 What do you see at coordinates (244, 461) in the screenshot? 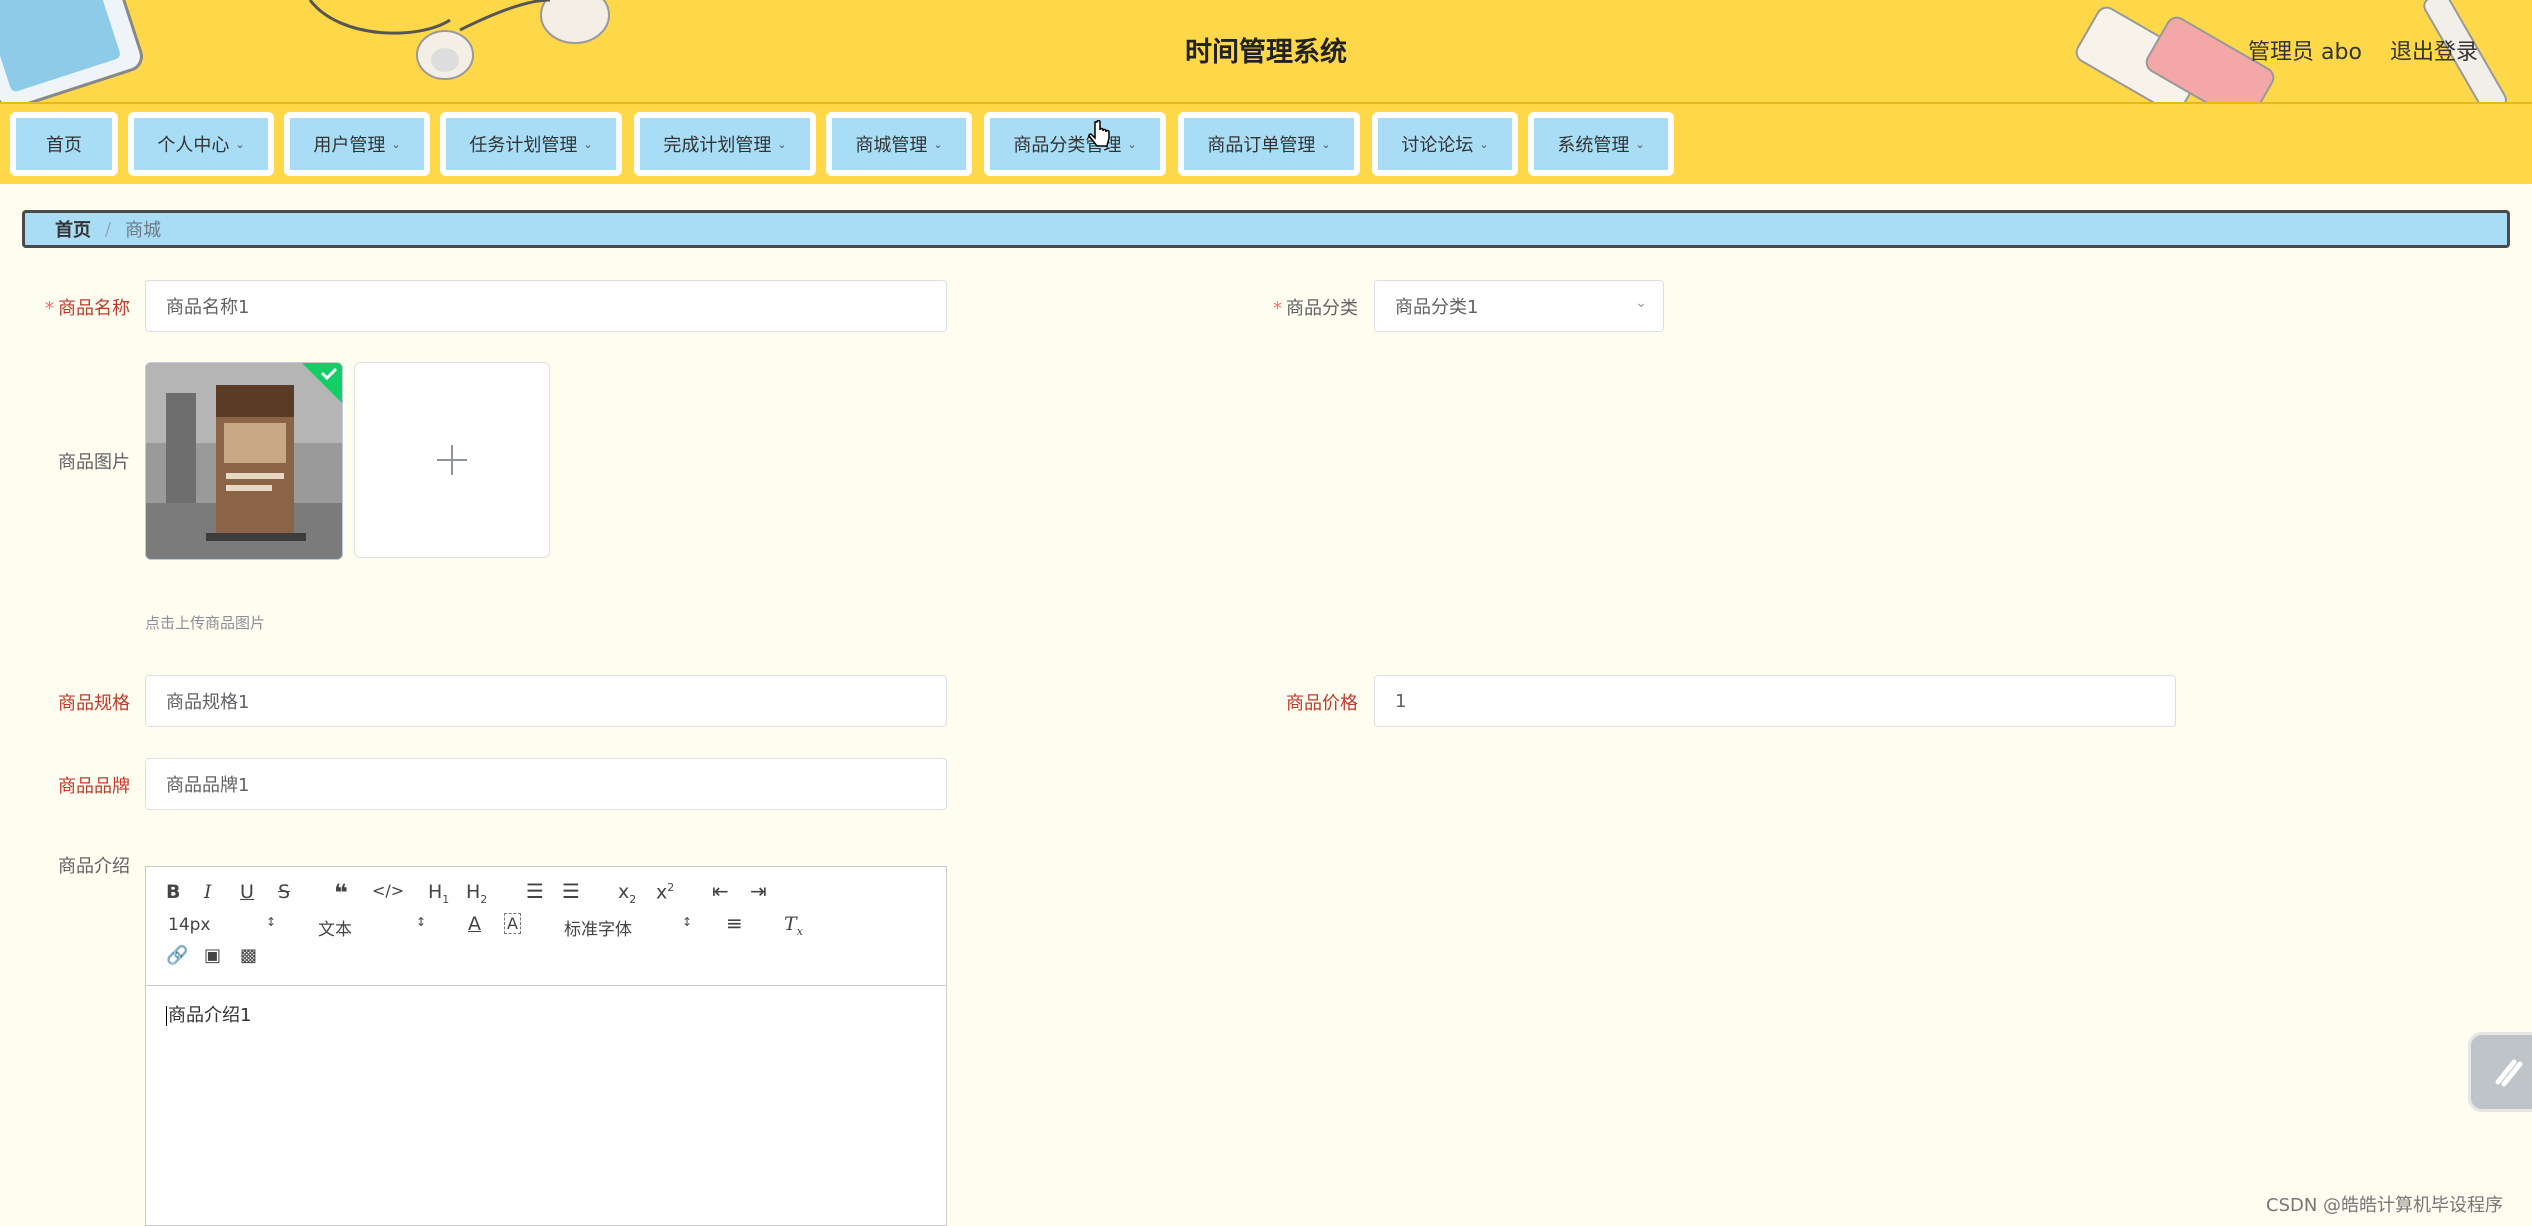
I see `uploaded-product-image` at bounding box center [244, 461].